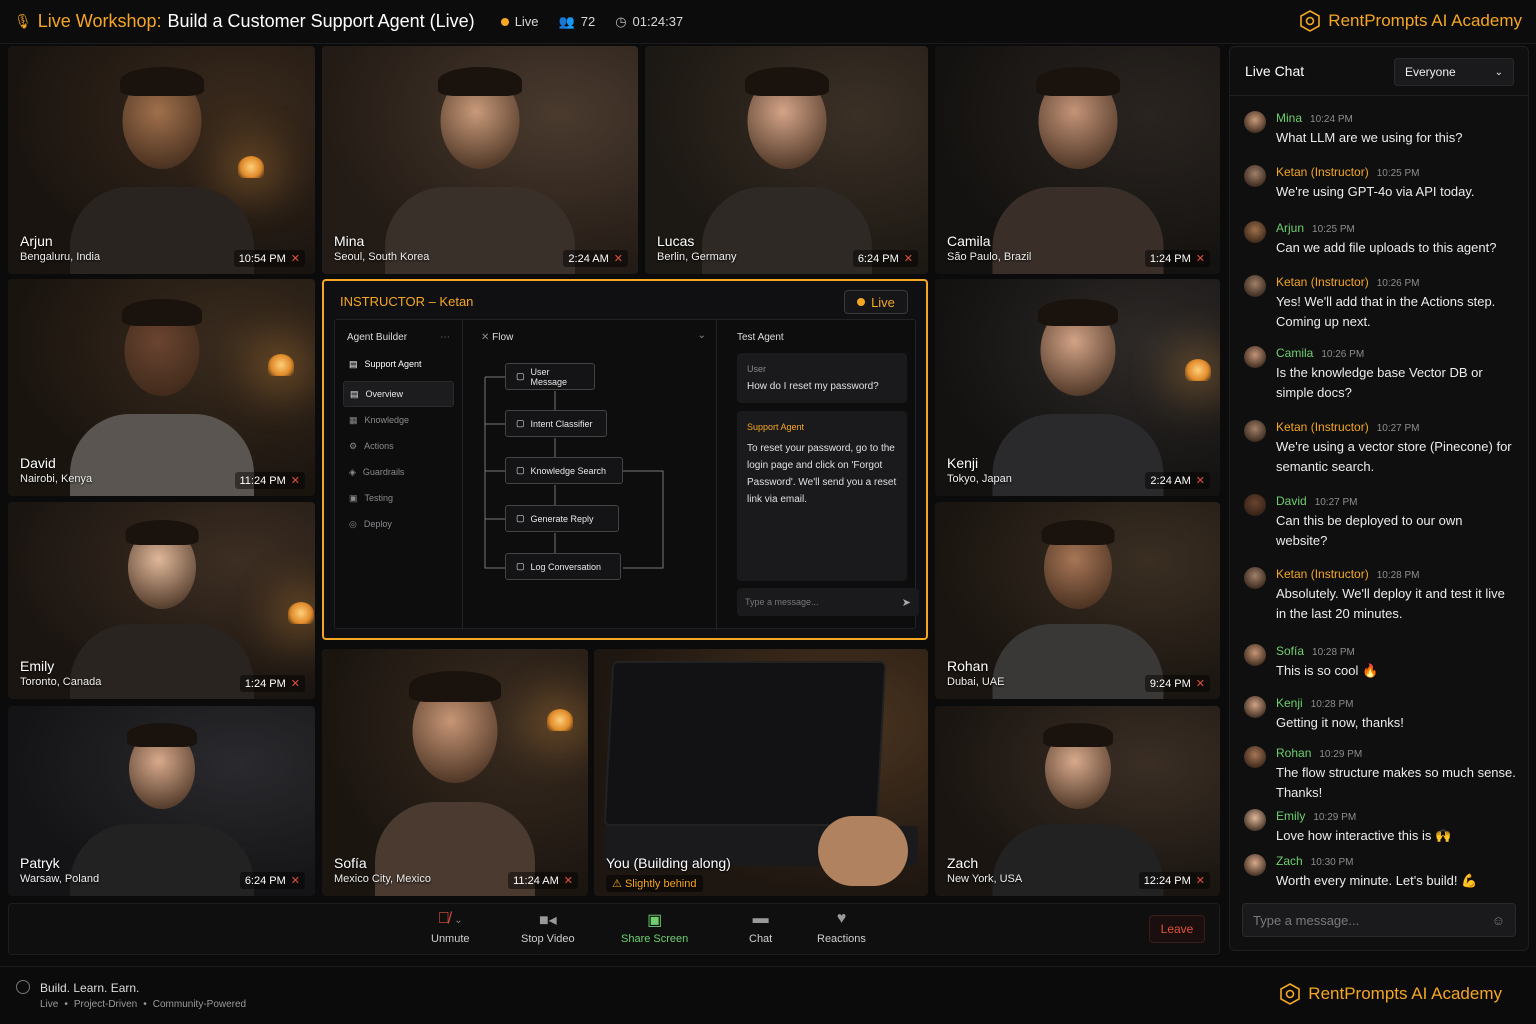 This screenshot has height=1024, width=1536. What do you see at coordinates (564, 470) in the screenshot?
I see `flow-node: ▢ Knowledge Search` at bounding box center [564, 470].